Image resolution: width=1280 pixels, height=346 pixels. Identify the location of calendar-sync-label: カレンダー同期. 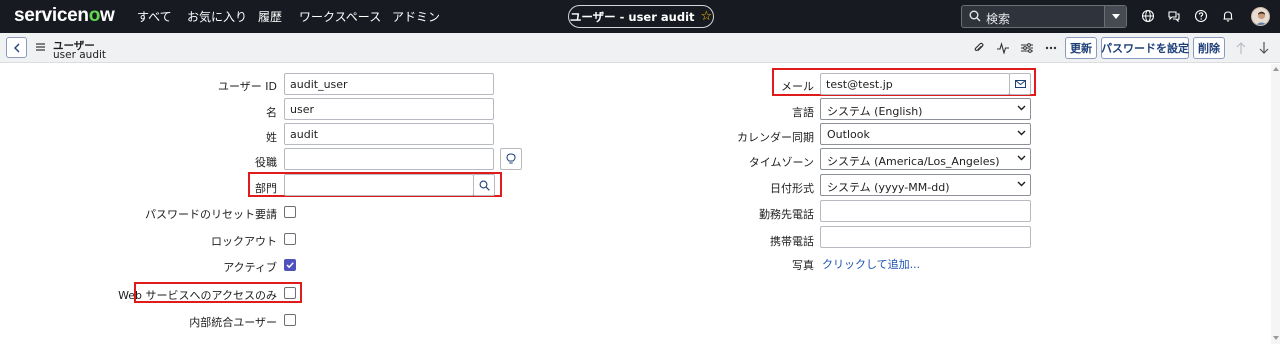
(775, 137).